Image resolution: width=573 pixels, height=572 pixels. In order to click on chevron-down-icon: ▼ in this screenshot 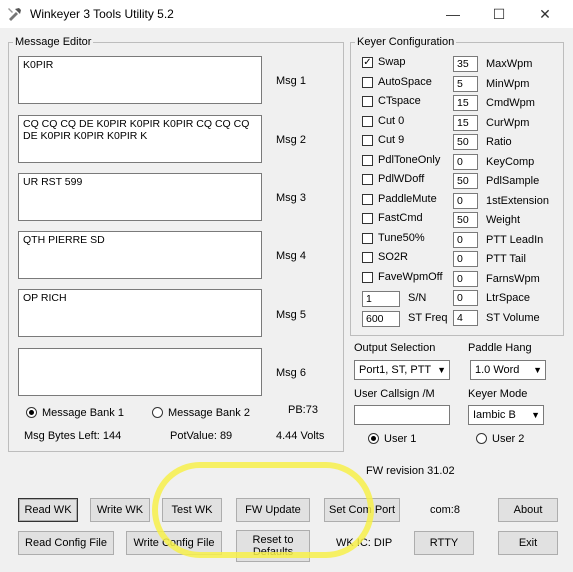, I will do `click(535, 415)`.